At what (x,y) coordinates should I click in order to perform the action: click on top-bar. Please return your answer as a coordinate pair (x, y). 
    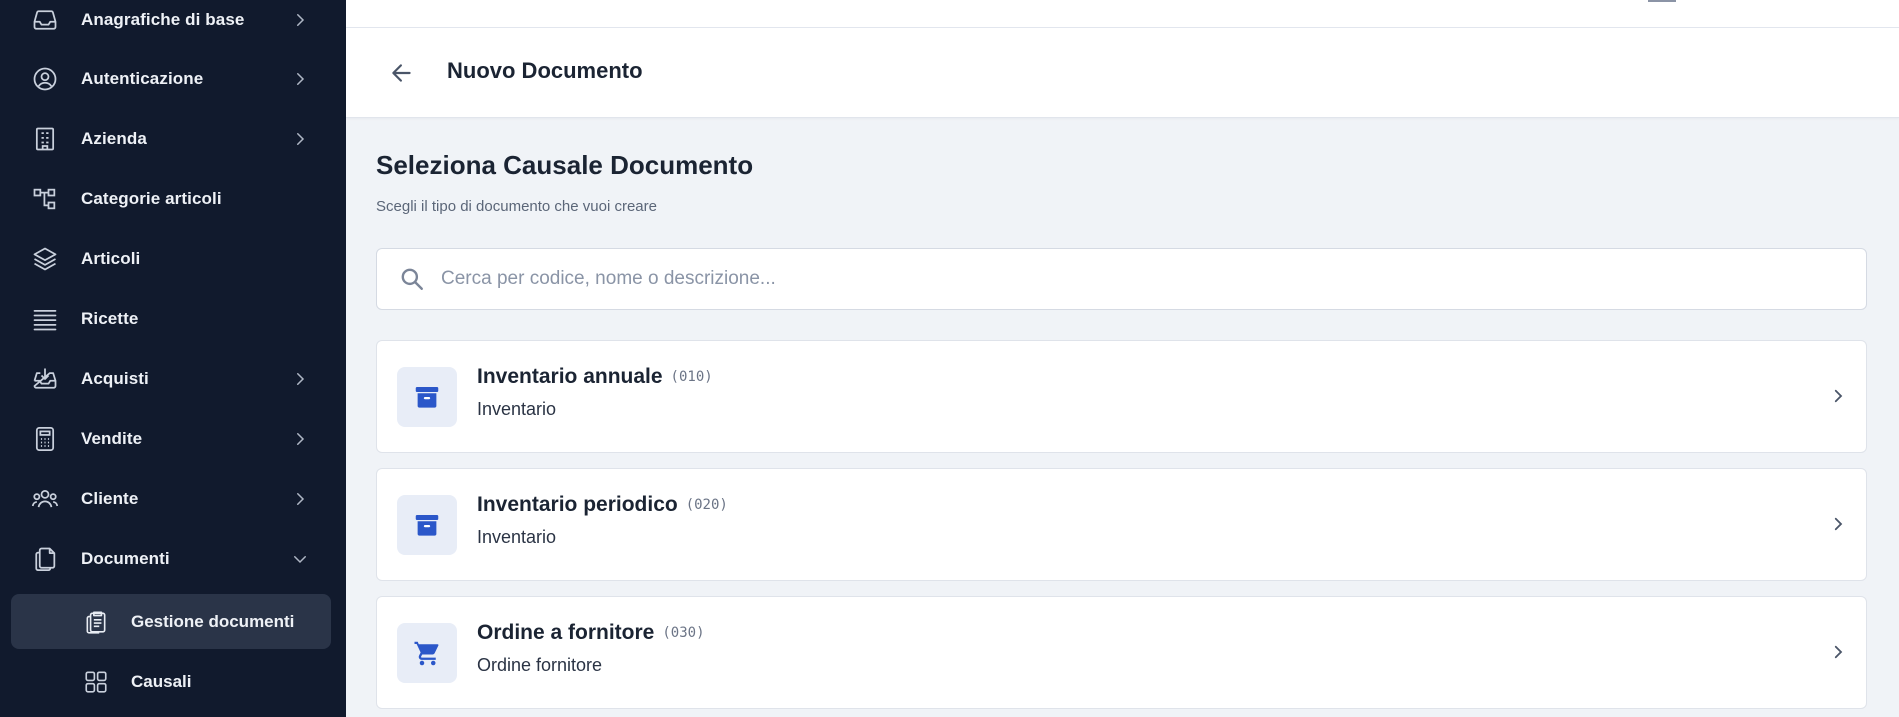
    Looking at the image, I should click on (1122, 14).